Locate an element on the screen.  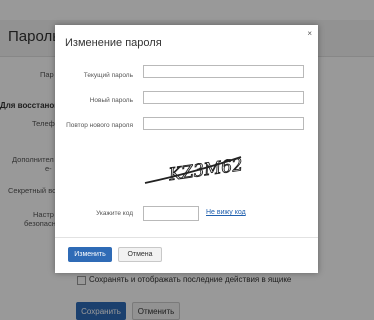
captcha-input is located at coordinates (171, 213).